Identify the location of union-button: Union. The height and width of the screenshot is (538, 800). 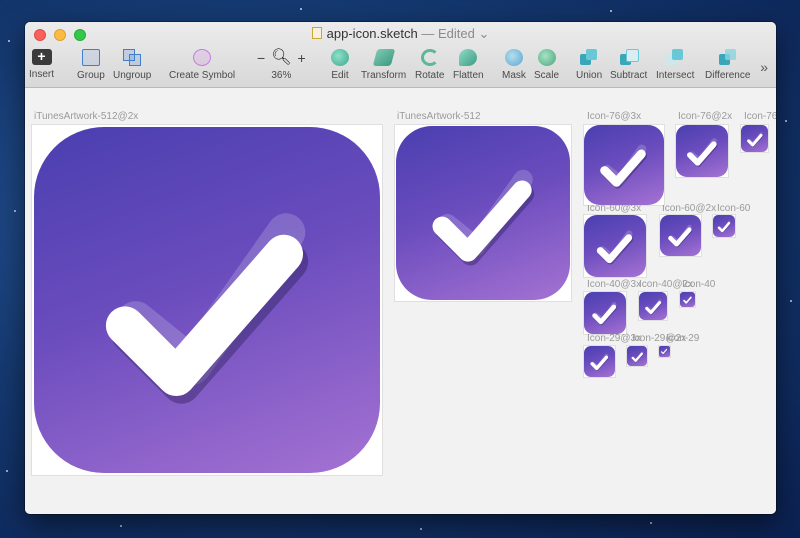
(589, 65).